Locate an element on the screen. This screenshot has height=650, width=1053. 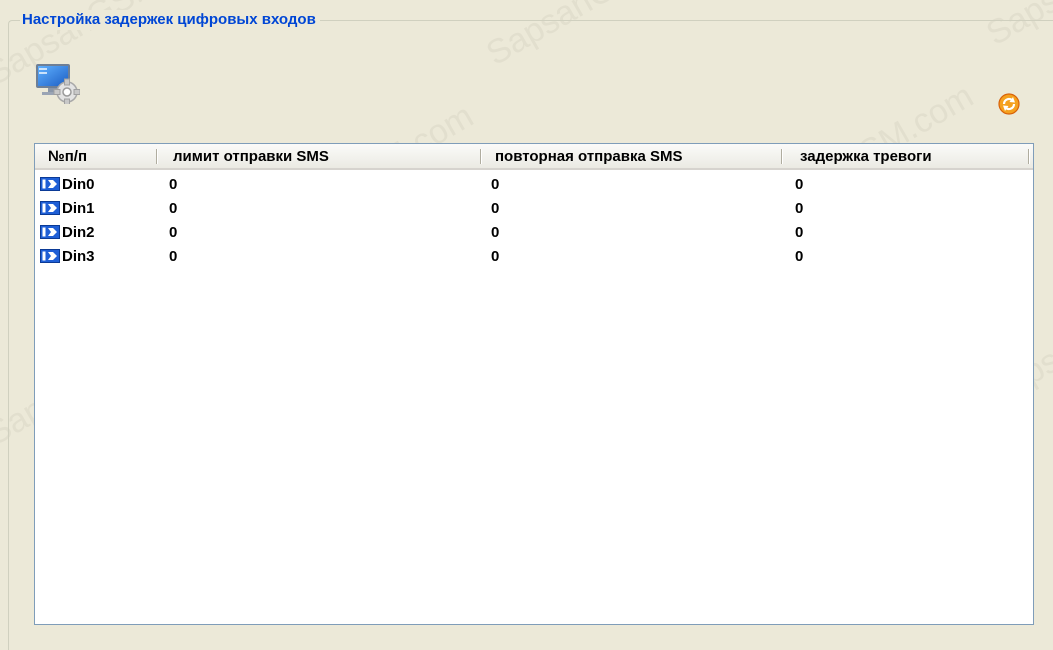
refresh-icon is located at coordinates (1009, 104).